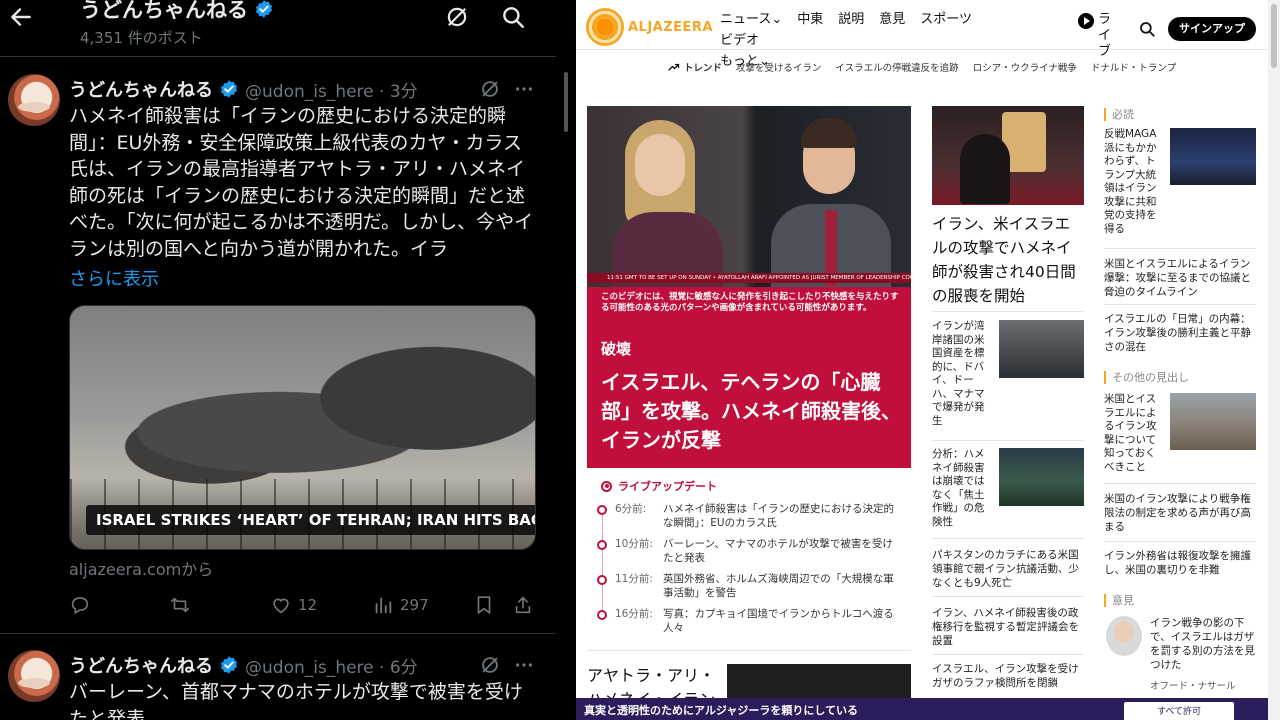 The width and height of the screenshot is (1280, 720). What do you see at coordinates (1119, 114) in the screenshot?
I see `section-must-read: 必読` at bounding box center [1119, 114].